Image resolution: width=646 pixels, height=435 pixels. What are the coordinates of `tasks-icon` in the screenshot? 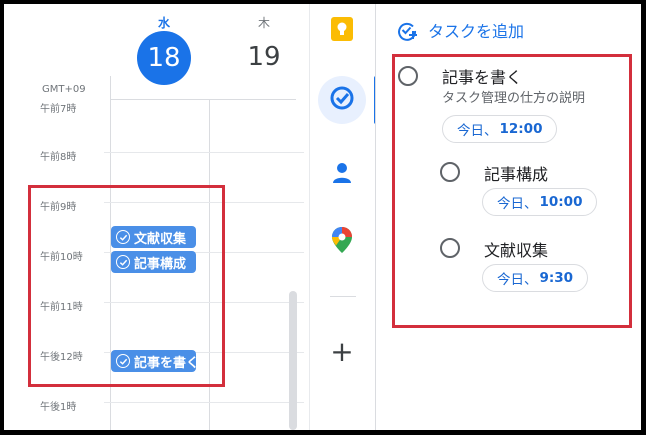 It's located at (342, 100).